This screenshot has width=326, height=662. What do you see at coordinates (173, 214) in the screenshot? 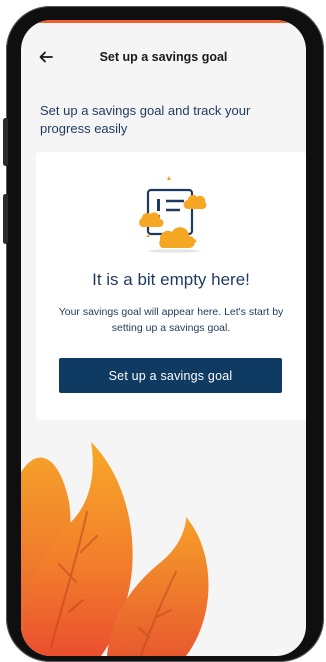
I see `empty-board-clouds-illustration` at bounding box center [173, 214].